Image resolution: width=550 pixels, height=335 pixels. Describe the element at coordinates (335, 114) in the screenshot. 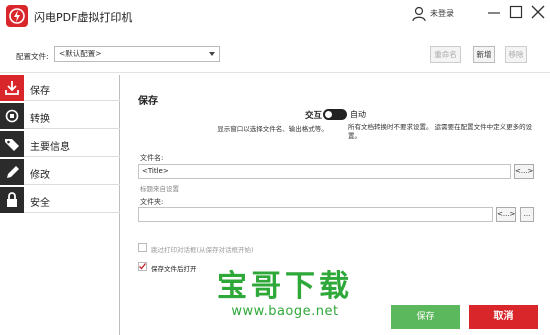

I see `mode-toggle` at that location.